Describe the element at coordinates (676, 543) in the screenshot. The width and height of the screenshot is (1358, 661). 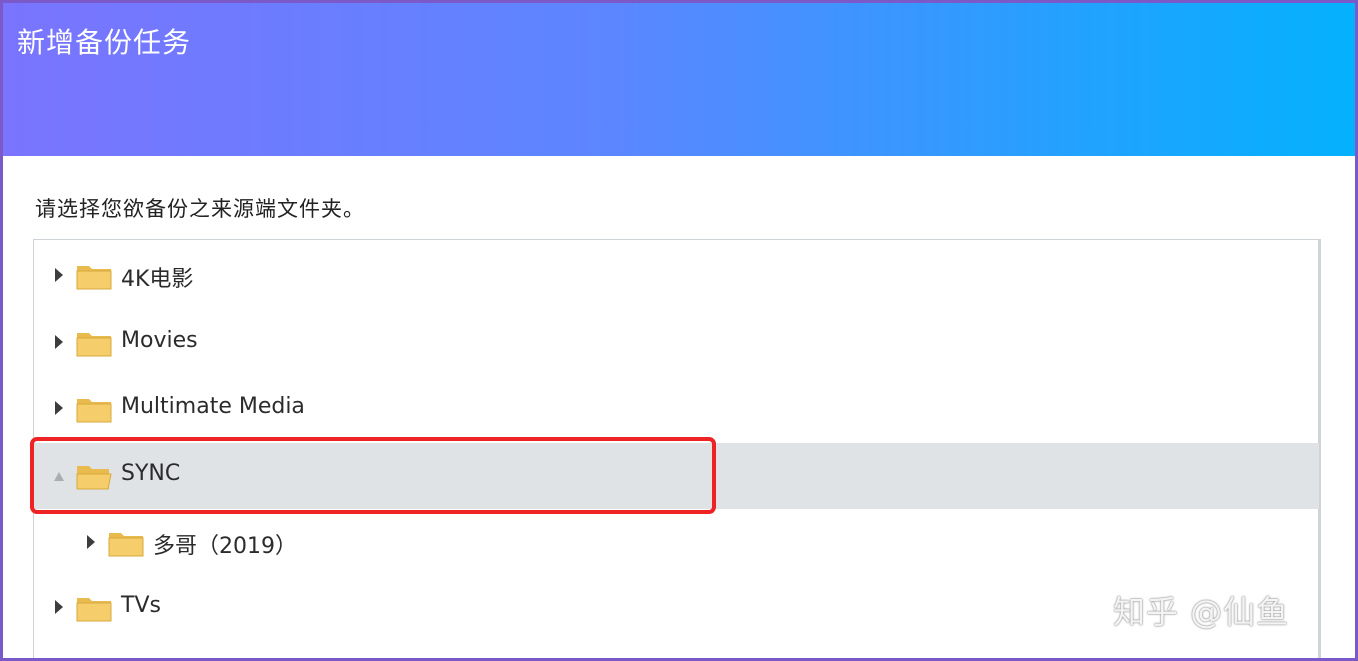
I see `tree-item-duoge-2019: 多哥（2019）` at that location.